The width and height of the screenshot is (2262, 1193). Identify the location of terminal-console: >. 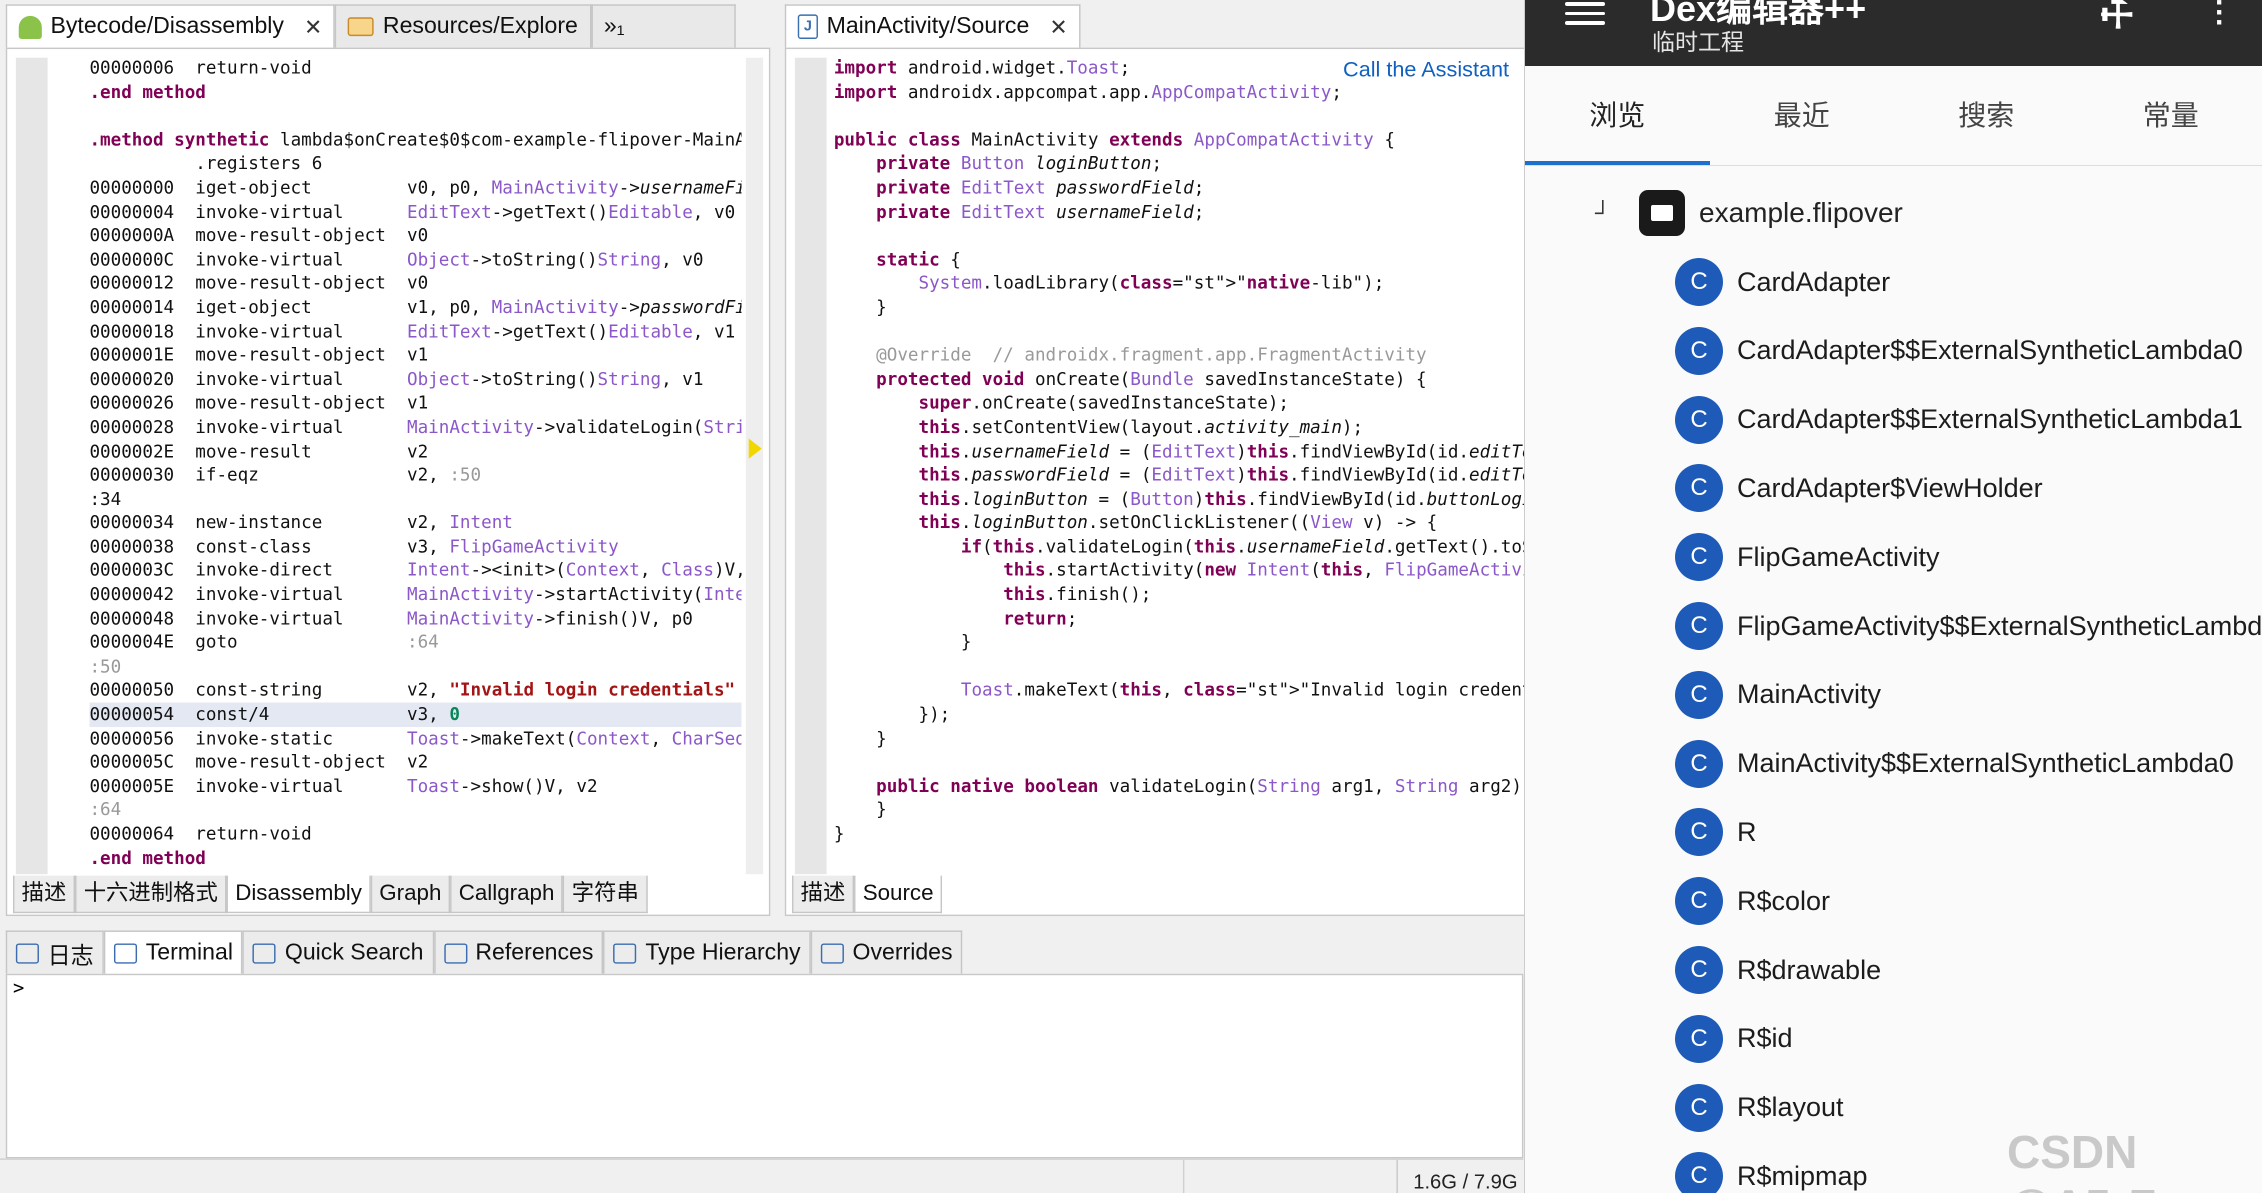
(764, 1066).